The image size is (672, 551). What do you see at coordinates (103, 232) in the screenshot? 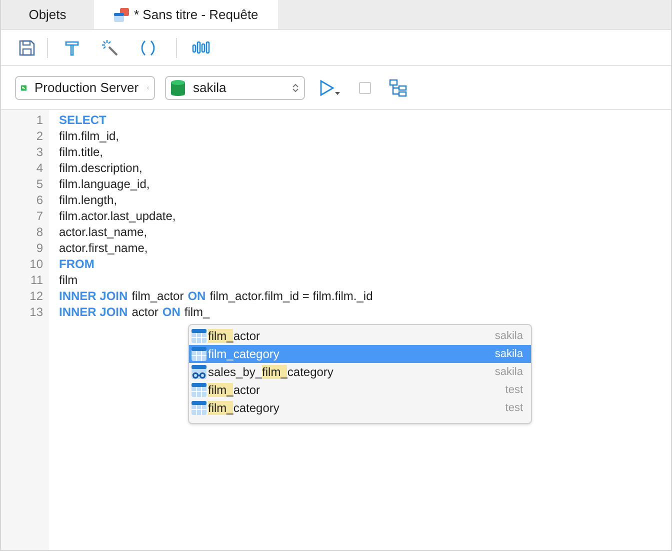
I see `code-text: actor.last_name,` at bounding box center [103, 232].